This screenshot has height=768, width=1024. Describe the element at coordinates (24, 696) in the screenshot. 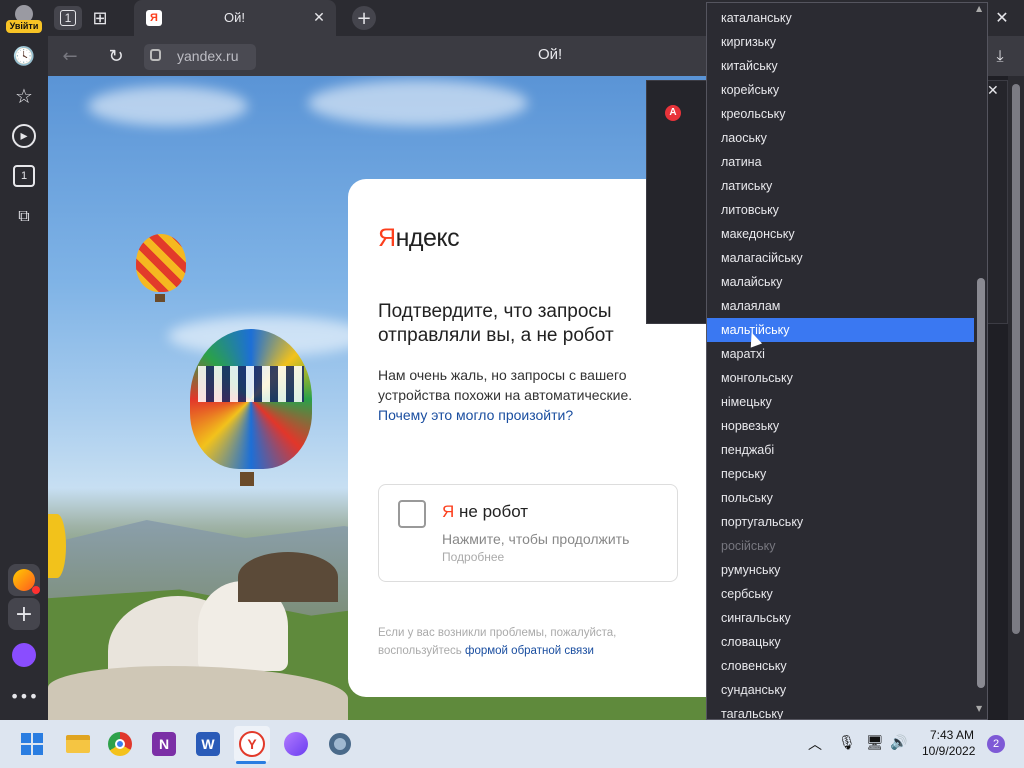

I see `more-icon: •••` at that location.